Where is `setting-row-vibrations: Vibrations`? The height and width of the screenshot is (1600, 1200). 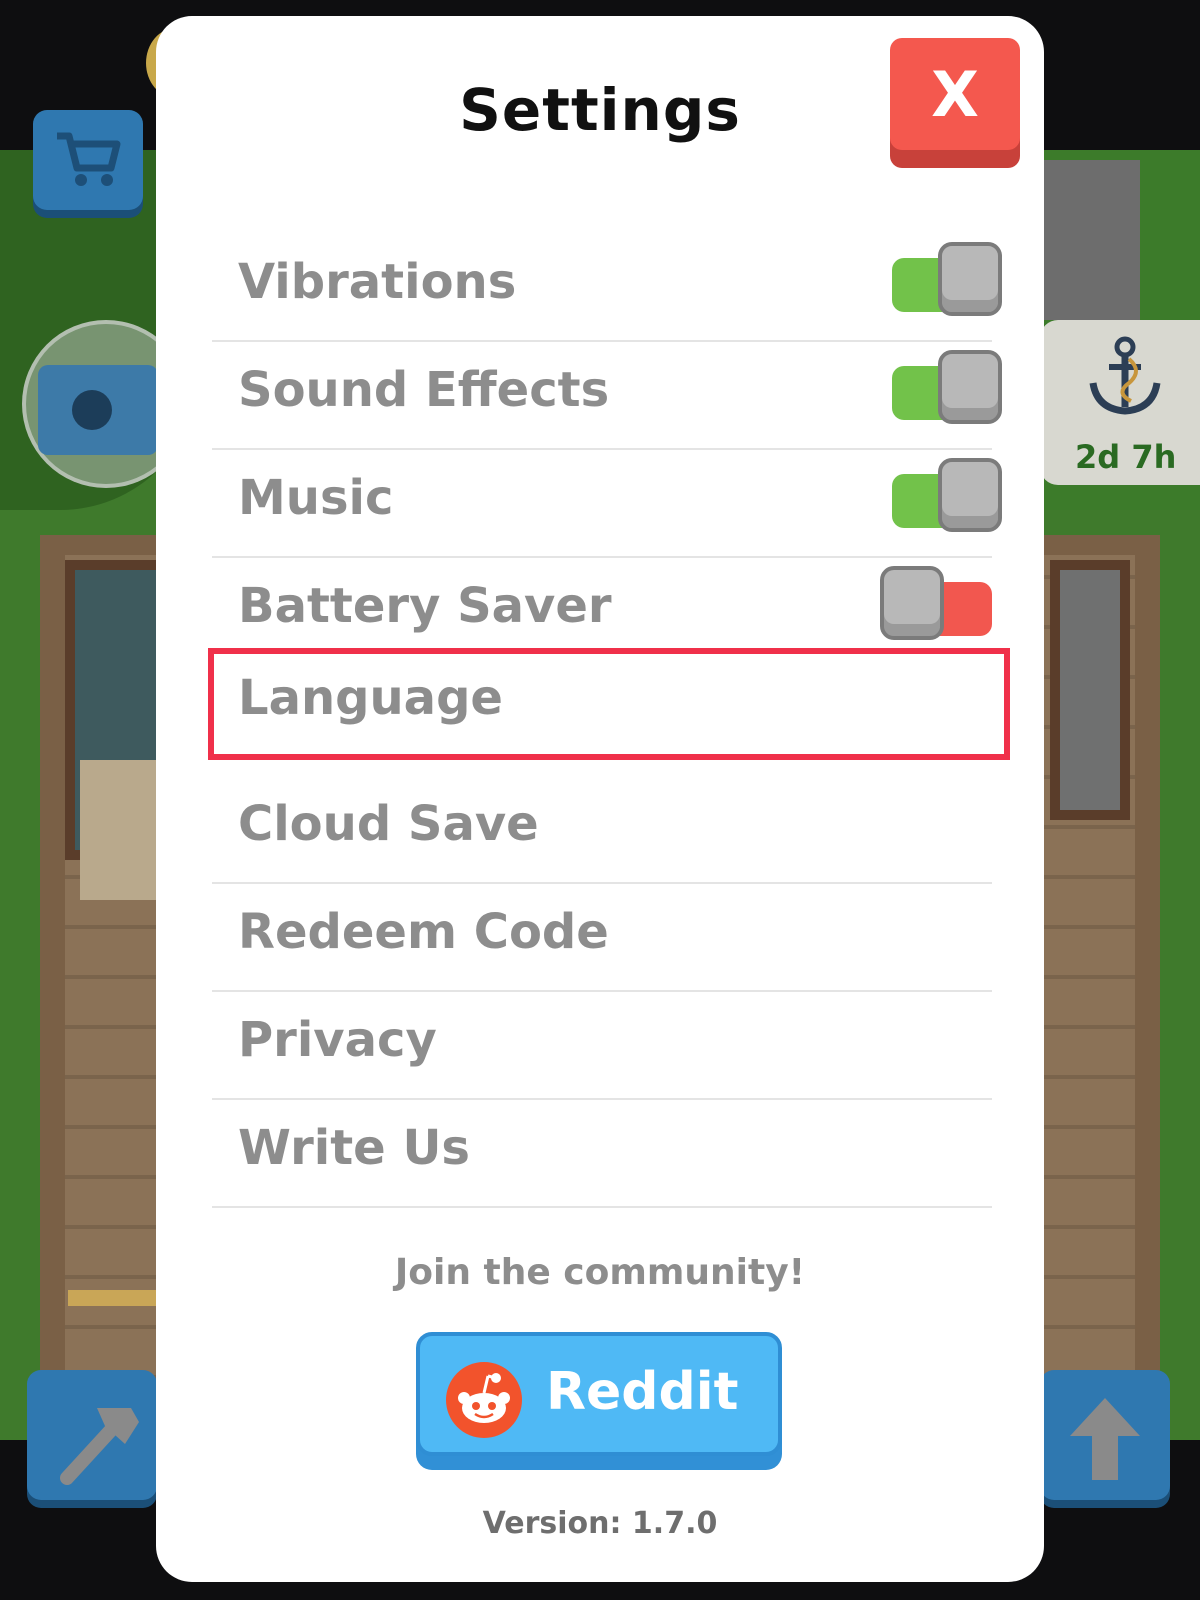
setting-row-vibrations: Vibrations is located at coordinates (607, 287).